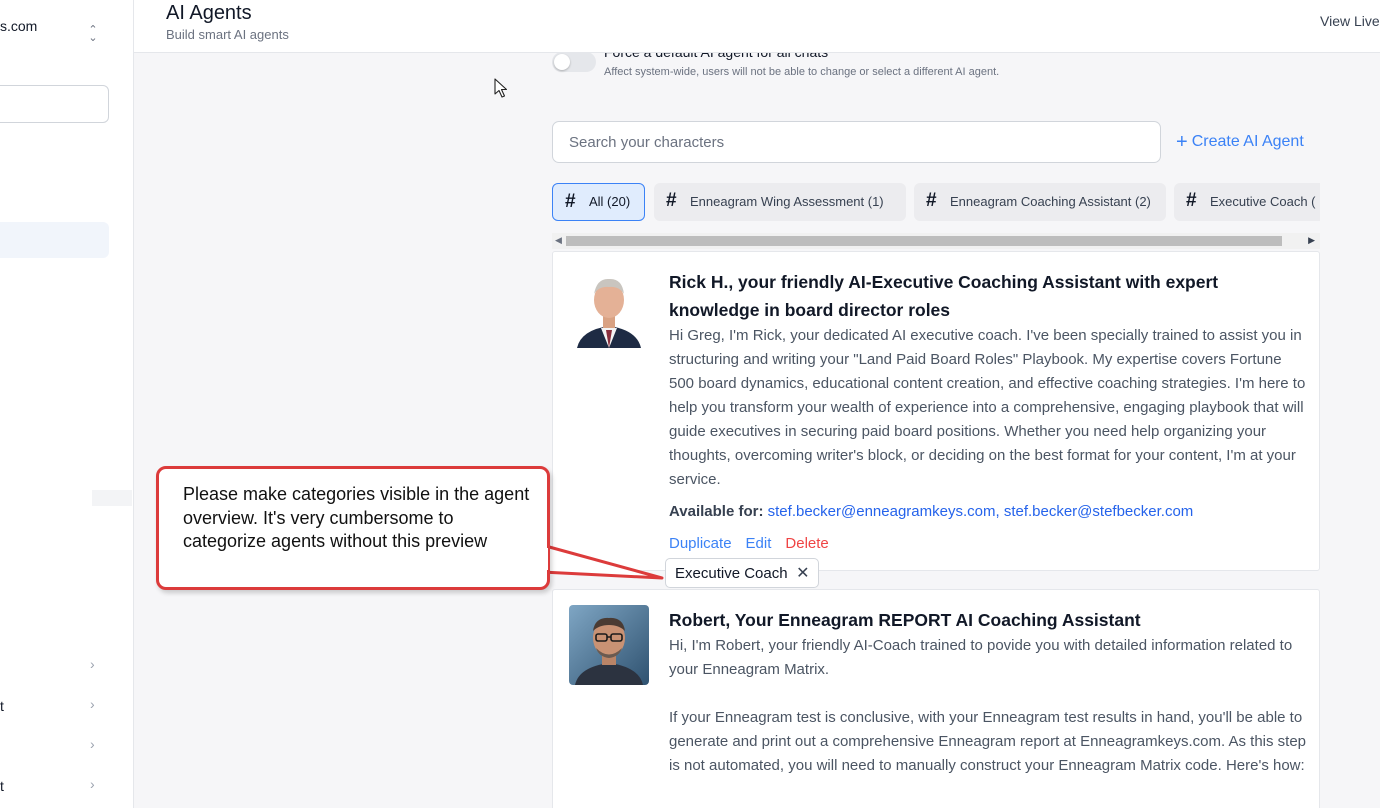  I want to click on category-scrollbar: ◀ ▶, so click(936, 241).